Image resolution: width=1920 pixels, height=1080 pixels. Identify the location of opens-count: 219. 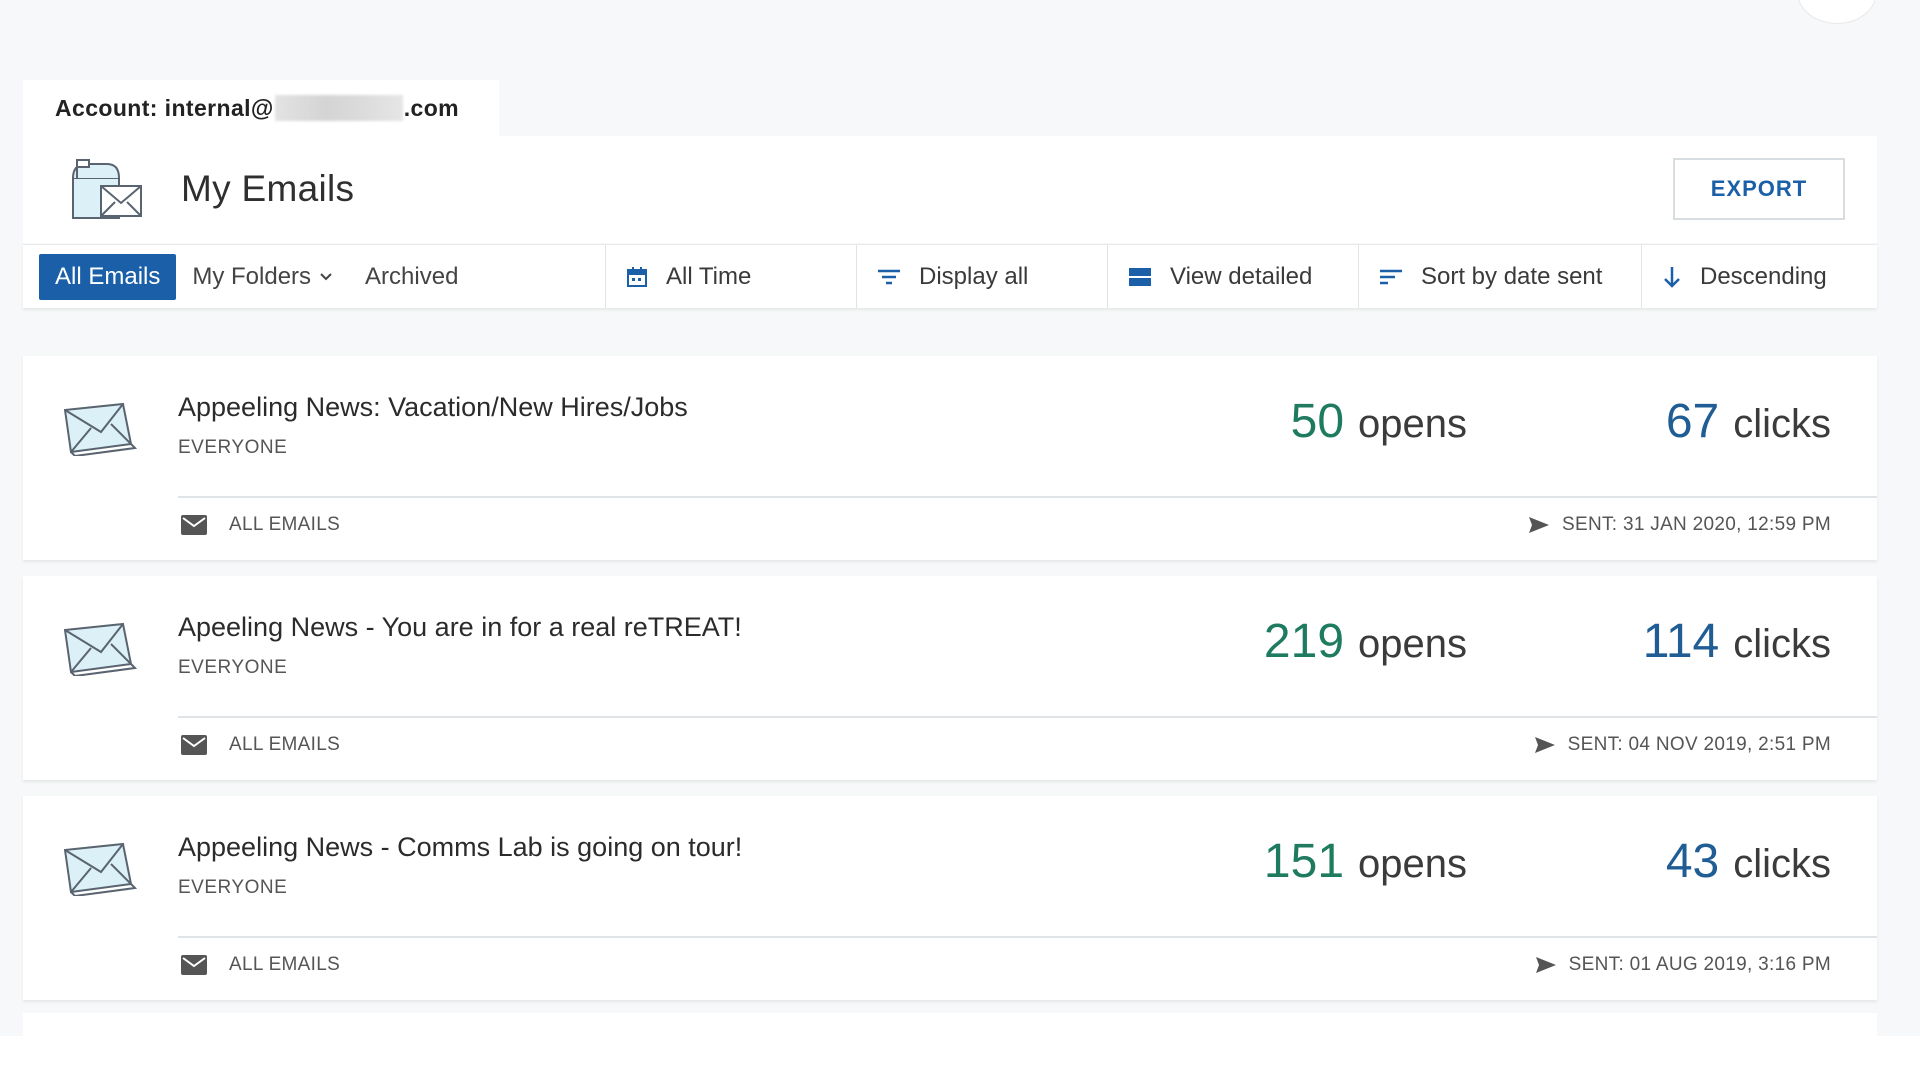
(1304, 641).